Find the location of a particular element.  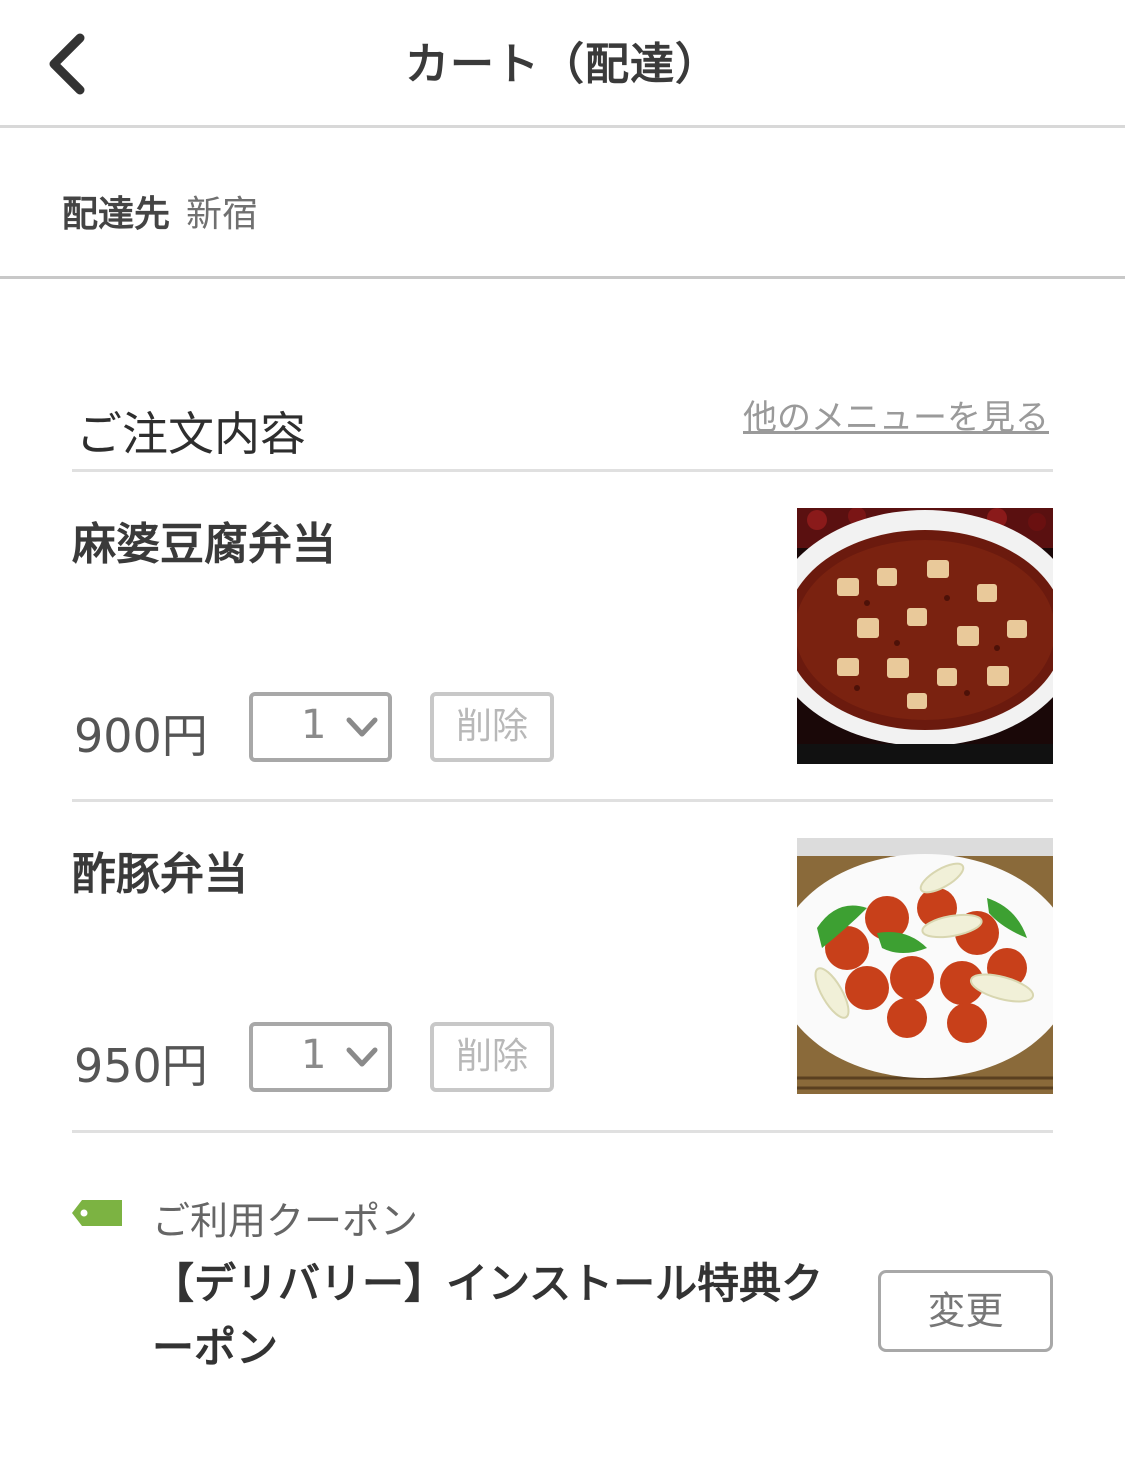

coupon-label: ご利用クーポン is located at coordinates (285, 1221).